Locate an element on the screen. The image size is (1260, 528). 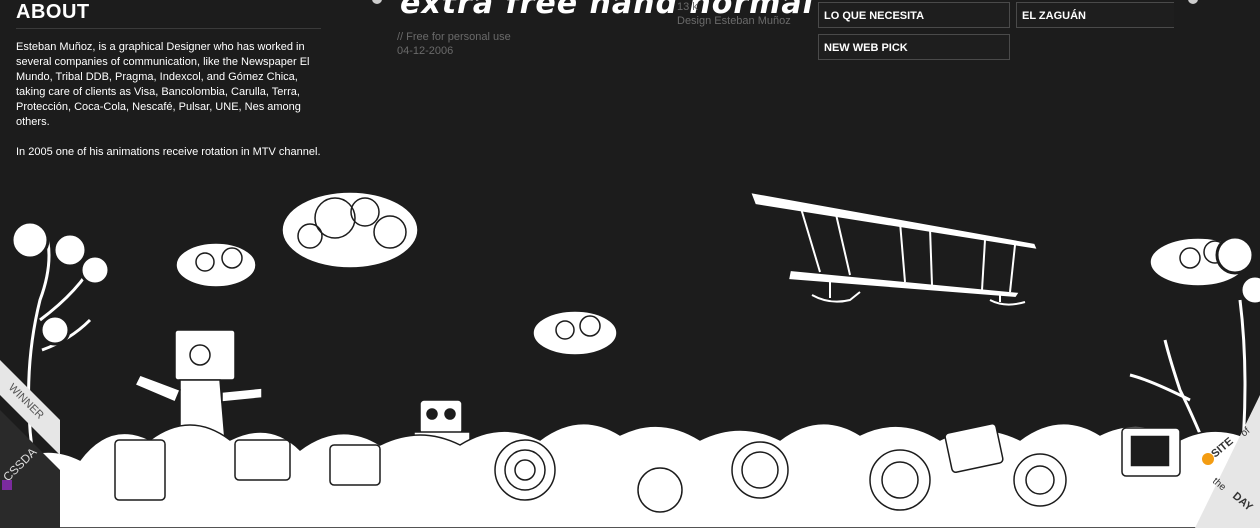
cloud-middle is located at coordinates (575, 333).